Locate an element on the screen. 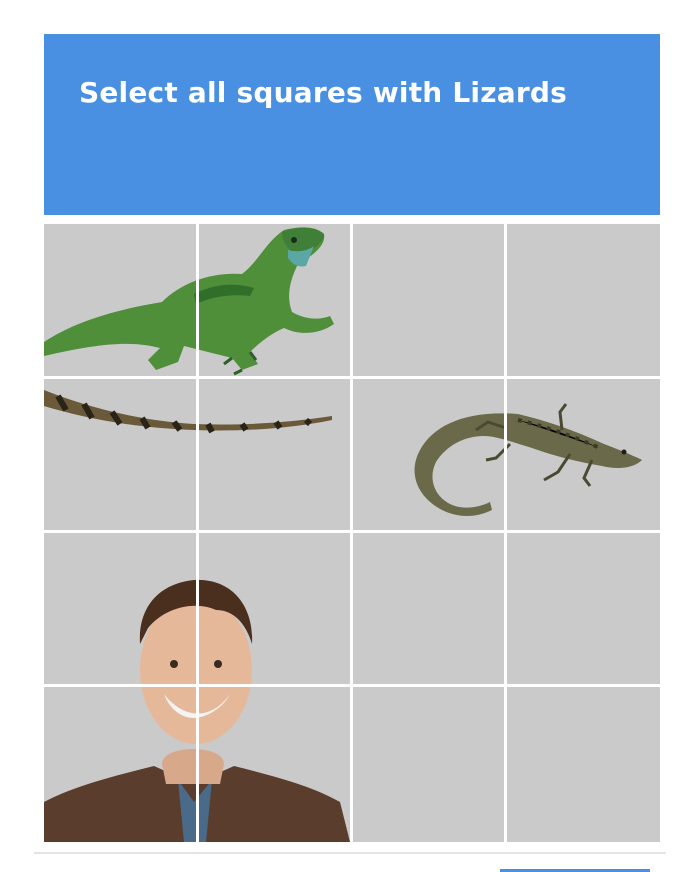  footer-divider is located at coordinates (350, 853).